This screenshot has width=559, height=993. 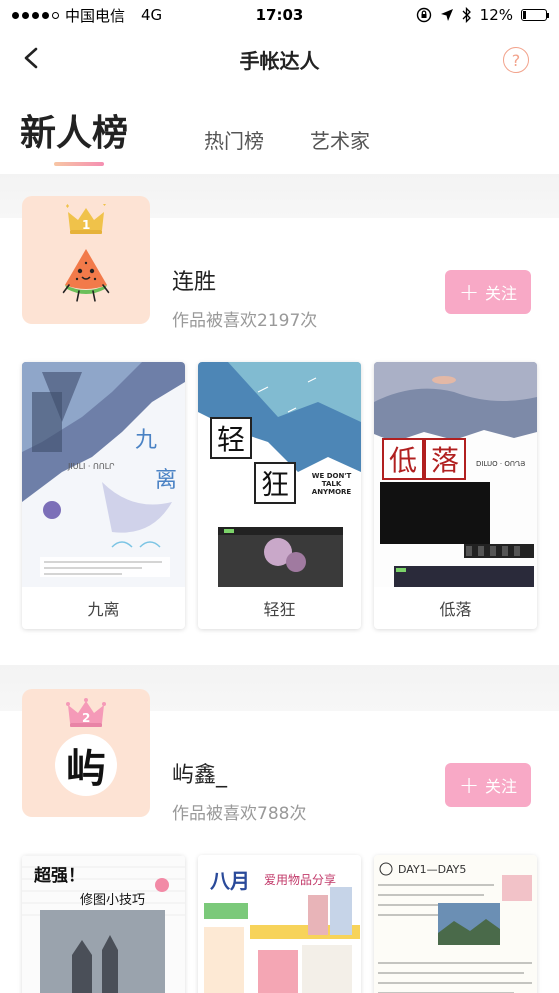 I want to click on work-card: 九 离 JIULI · ՈՈԼՐ 九离, so click(x=103, y=495).